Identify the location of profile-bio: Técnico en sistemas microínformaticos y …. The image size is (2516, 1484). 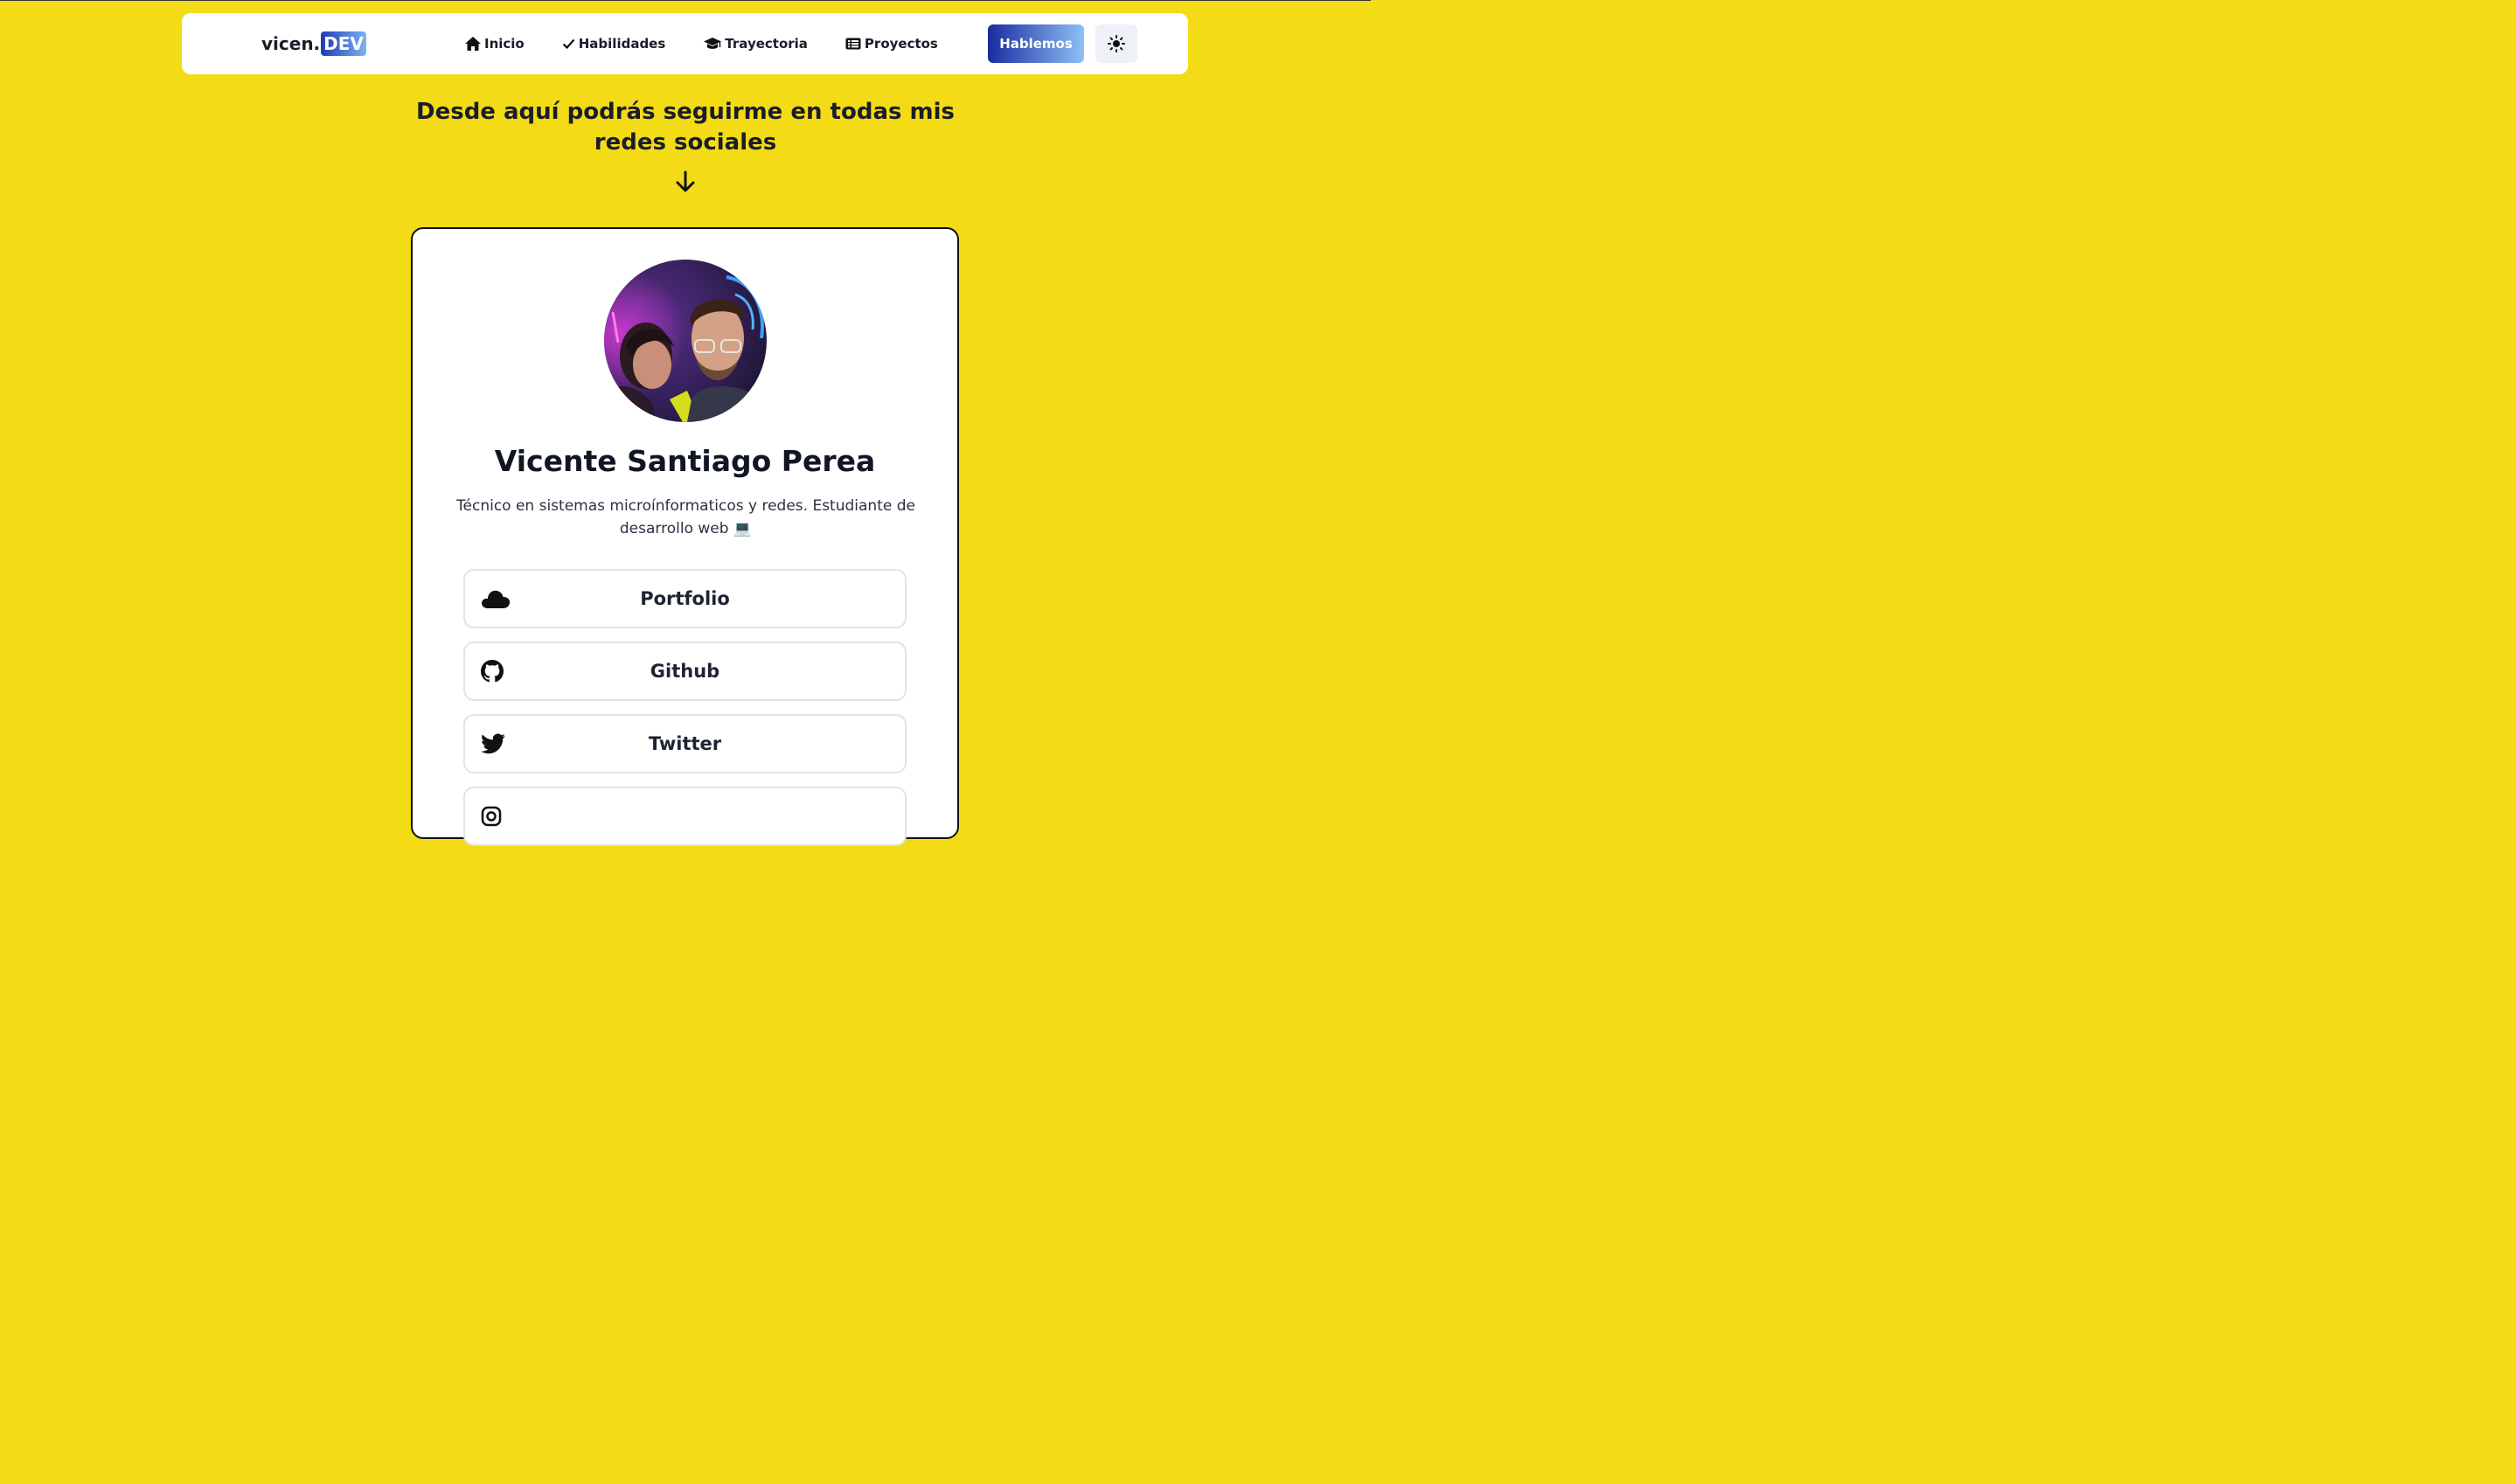
(685, 517).